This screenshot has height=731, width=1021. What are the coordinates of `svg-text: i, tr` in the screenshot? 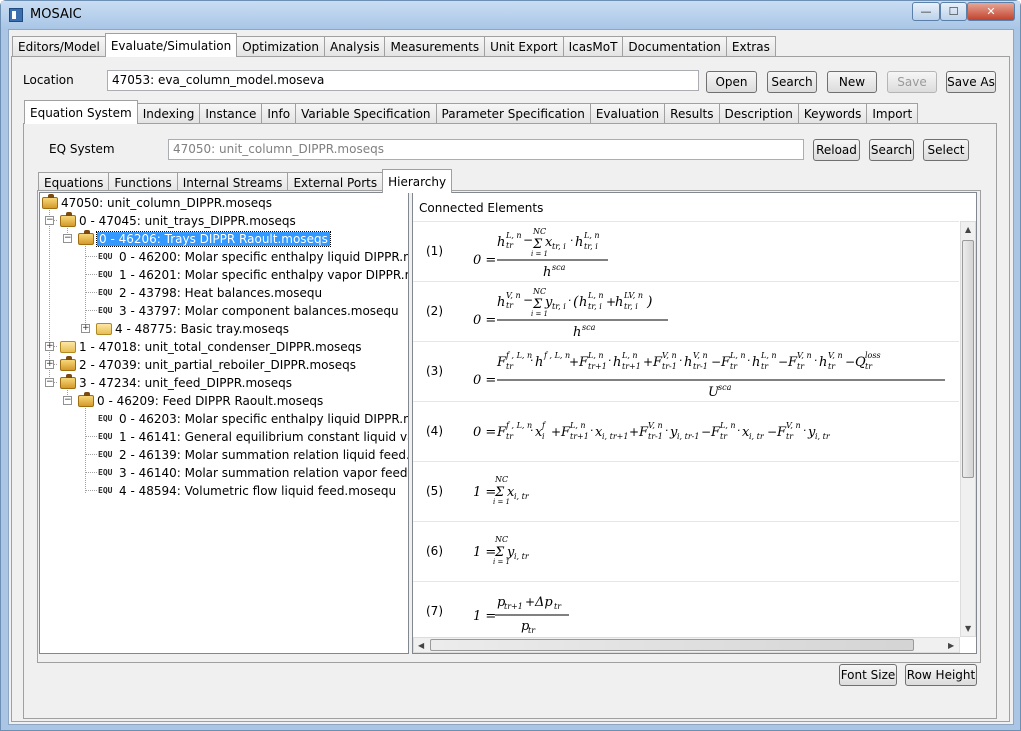 It's located at (522, 556).